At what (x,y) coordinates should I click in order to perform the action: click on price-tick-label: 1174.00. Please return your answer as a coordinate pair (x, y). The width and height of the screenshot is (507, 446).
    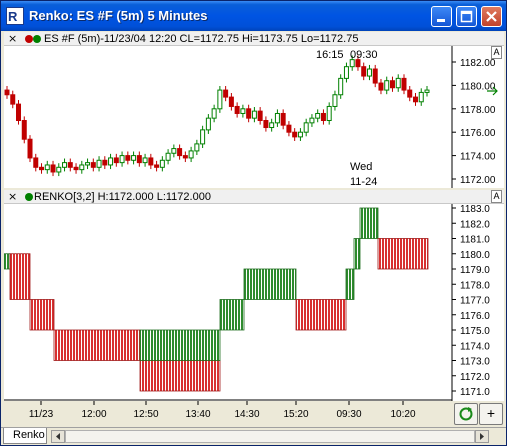
    Looking at the image, I should click on (478, 157).